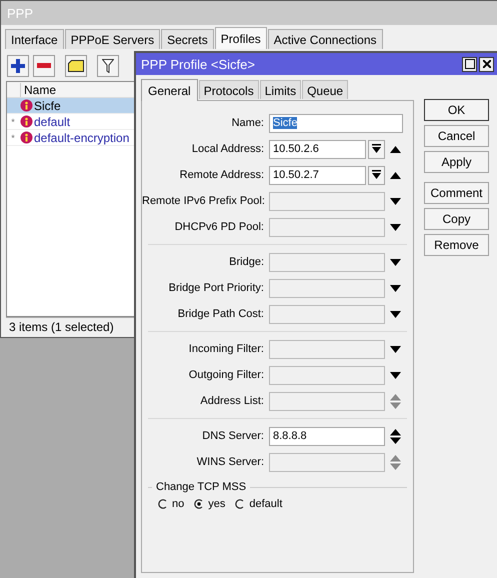 The width and height of the screenshot is (497, 578). Describe the element at coordinates (317, 149) in the screenshot. I see `input-field: 10.50.2.6` at that location.